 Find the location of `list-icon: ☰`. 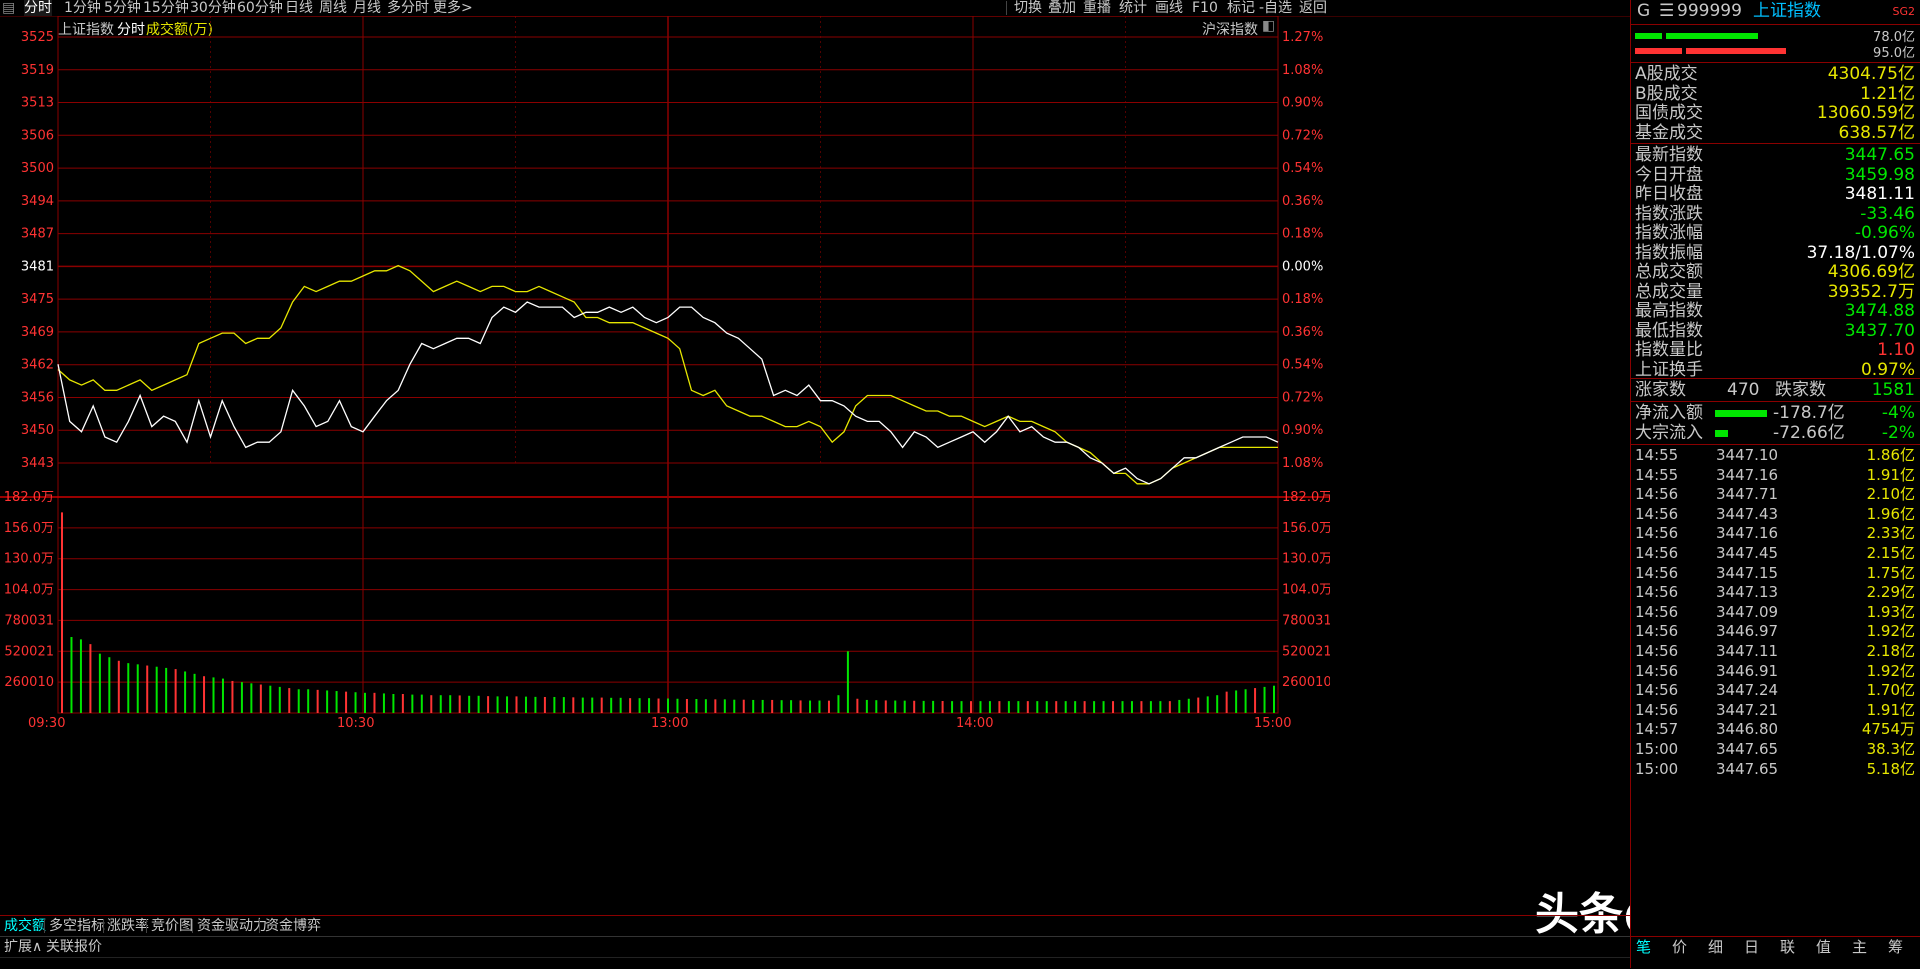

list-icon: ☰ is located at coordinates (1666, 11).